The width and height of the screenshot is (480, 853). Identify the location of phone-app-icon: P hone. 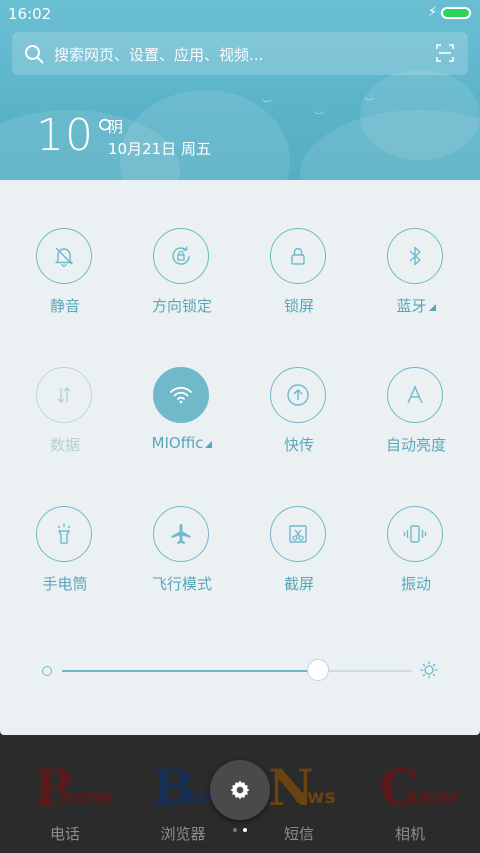
(68, 787).